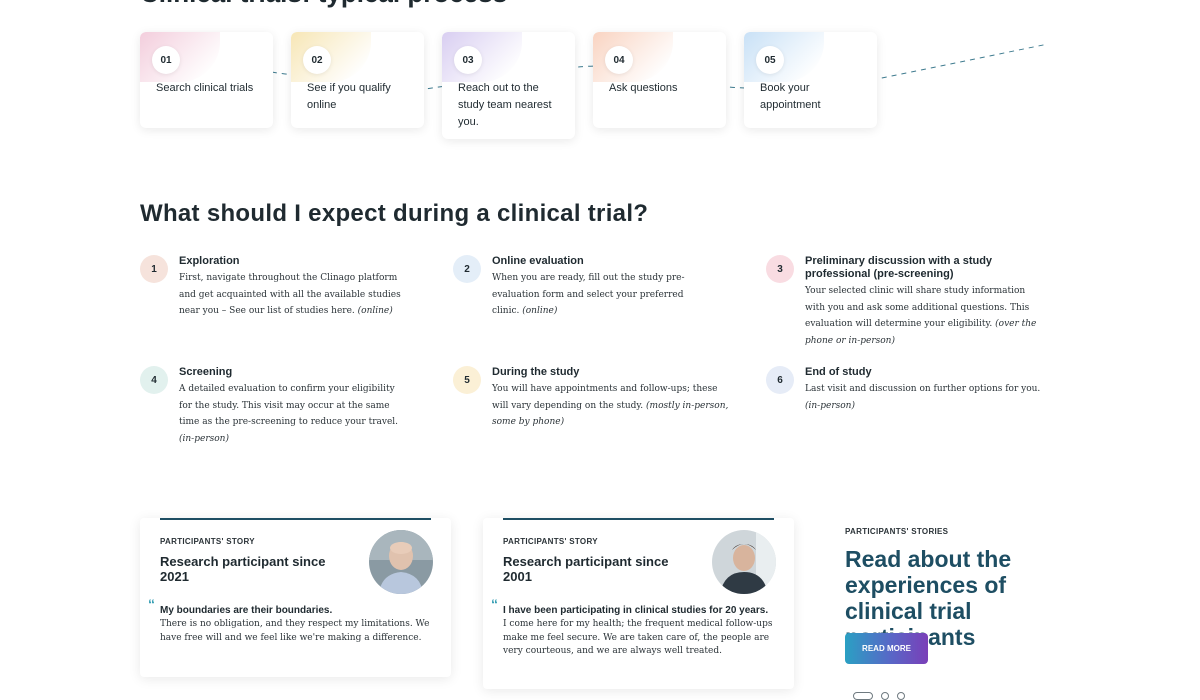  Describe the element at coordinates (659, 80) in the screenshot. I see `step-card-4: 04 Ask questions` at that location.